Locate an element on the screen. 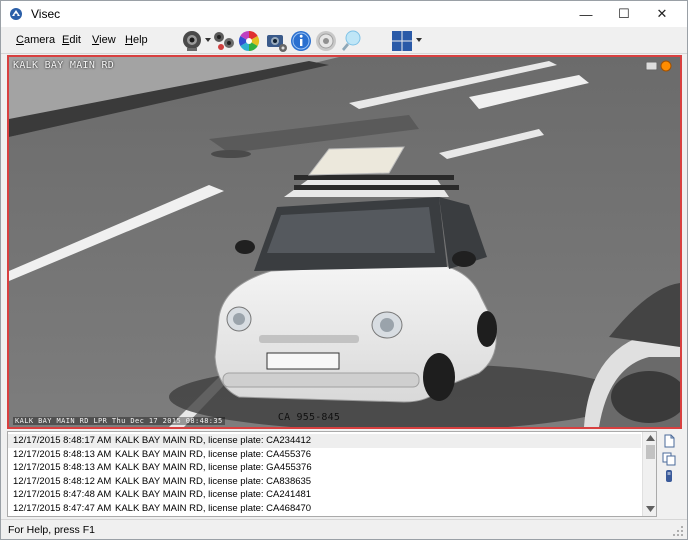 The width and height of the screenshot is (688, 540). status-bar: For Help, press F1 is located at coordinates (344, 529).